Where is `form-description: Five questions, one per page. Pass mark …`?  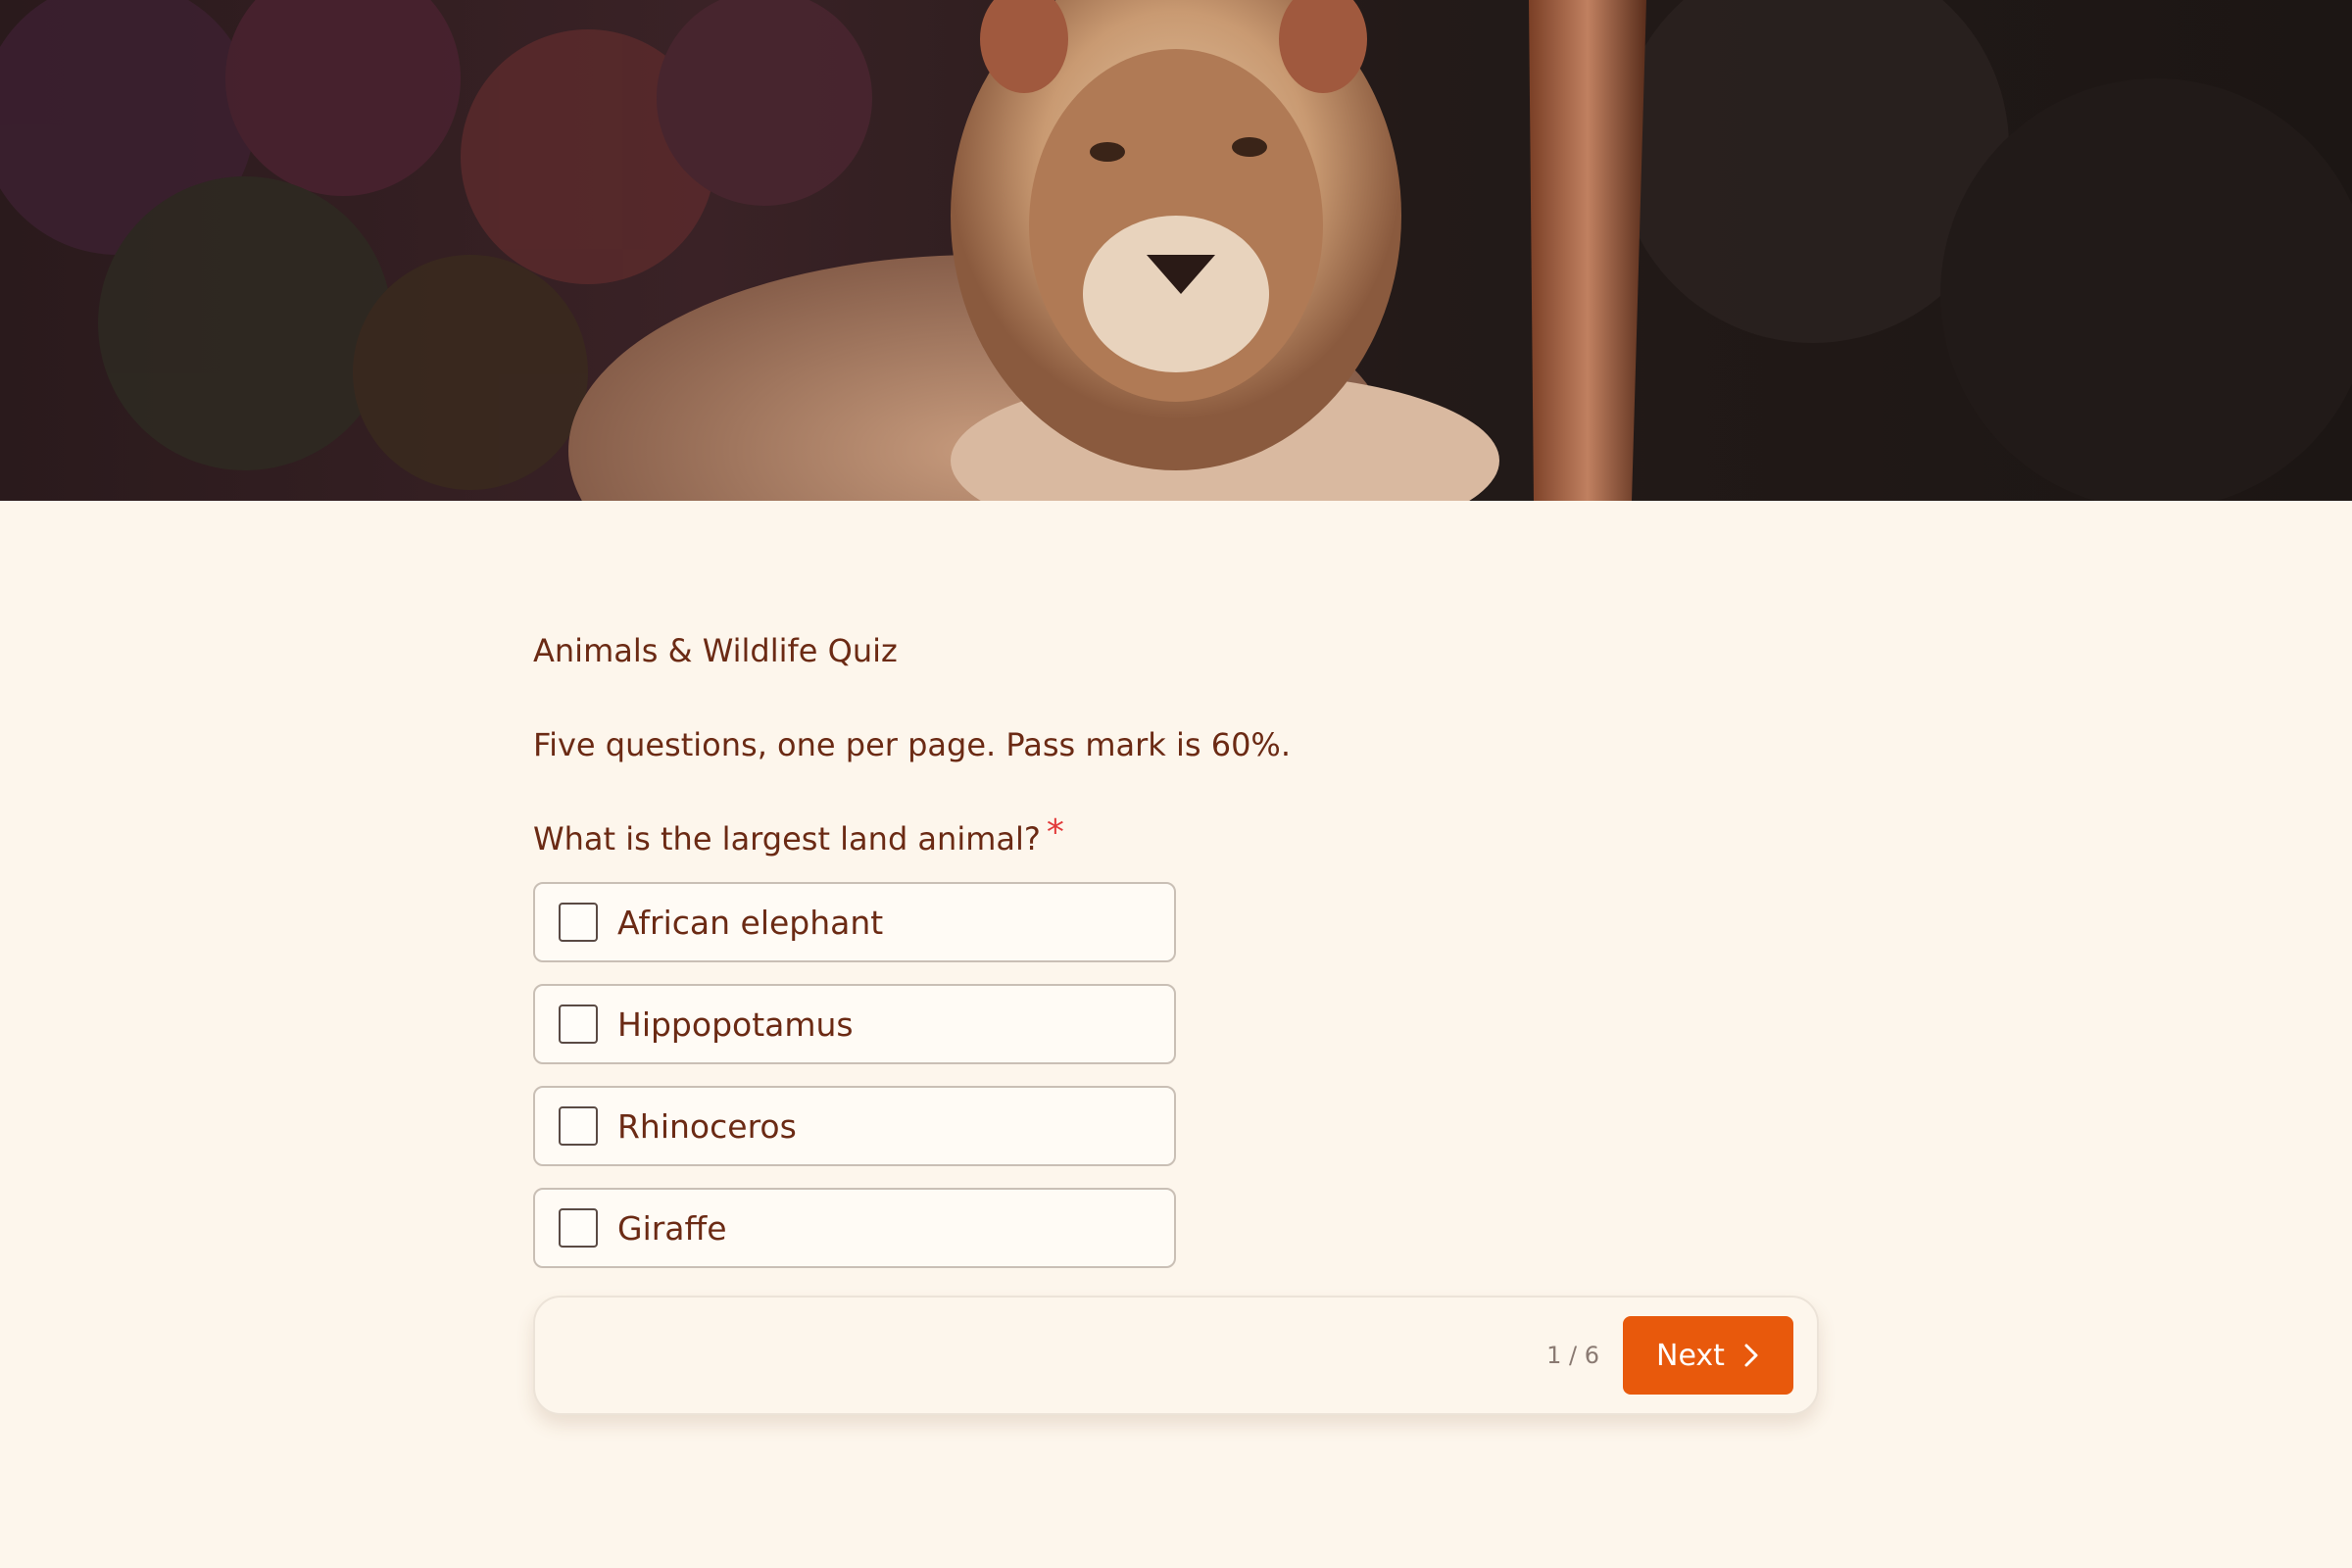
form-description: Five questions, one per page. Pass mark … is located at coordinates (912, 744).